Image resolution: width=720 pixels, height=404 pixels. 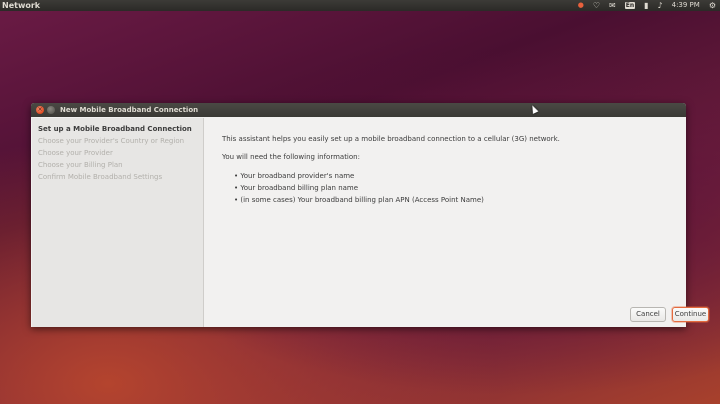 I want to click on close-icon: ×, so click(x=40, y=110).